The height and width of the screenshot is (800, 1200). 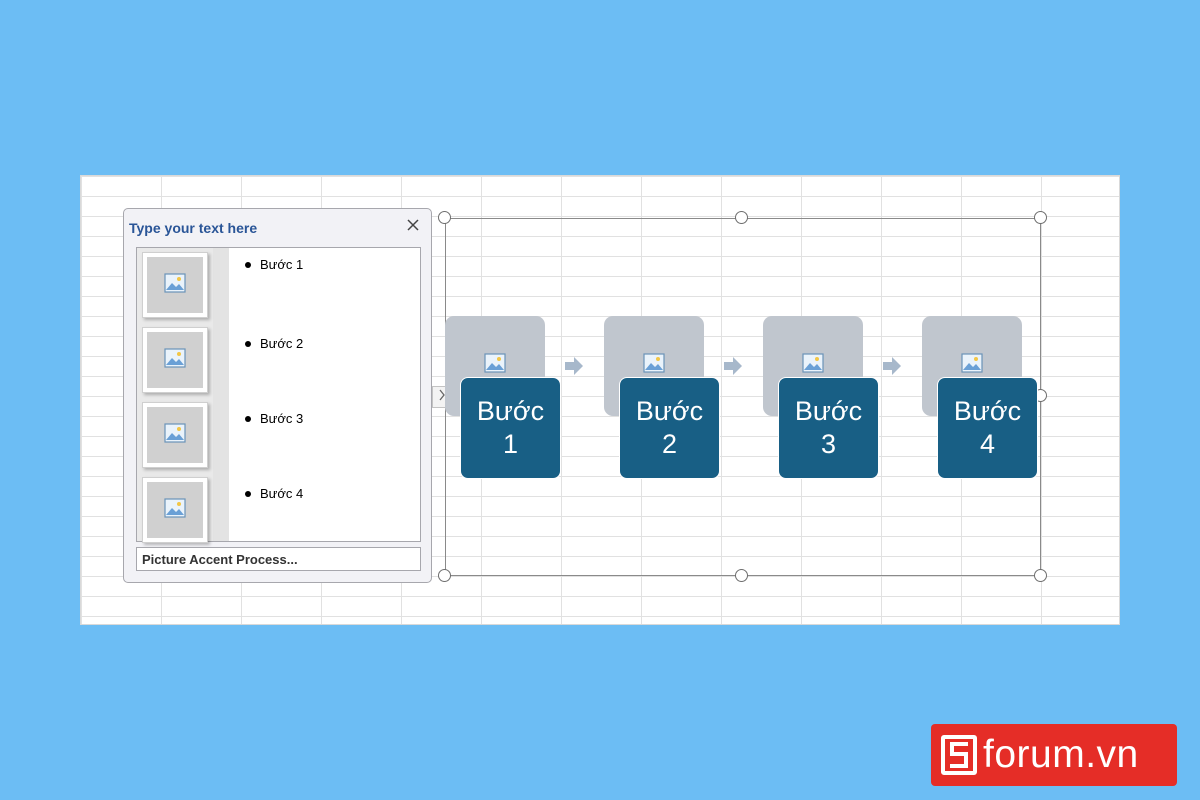 I want to click on step-box: Bước 4, so click(x=987, y=428).